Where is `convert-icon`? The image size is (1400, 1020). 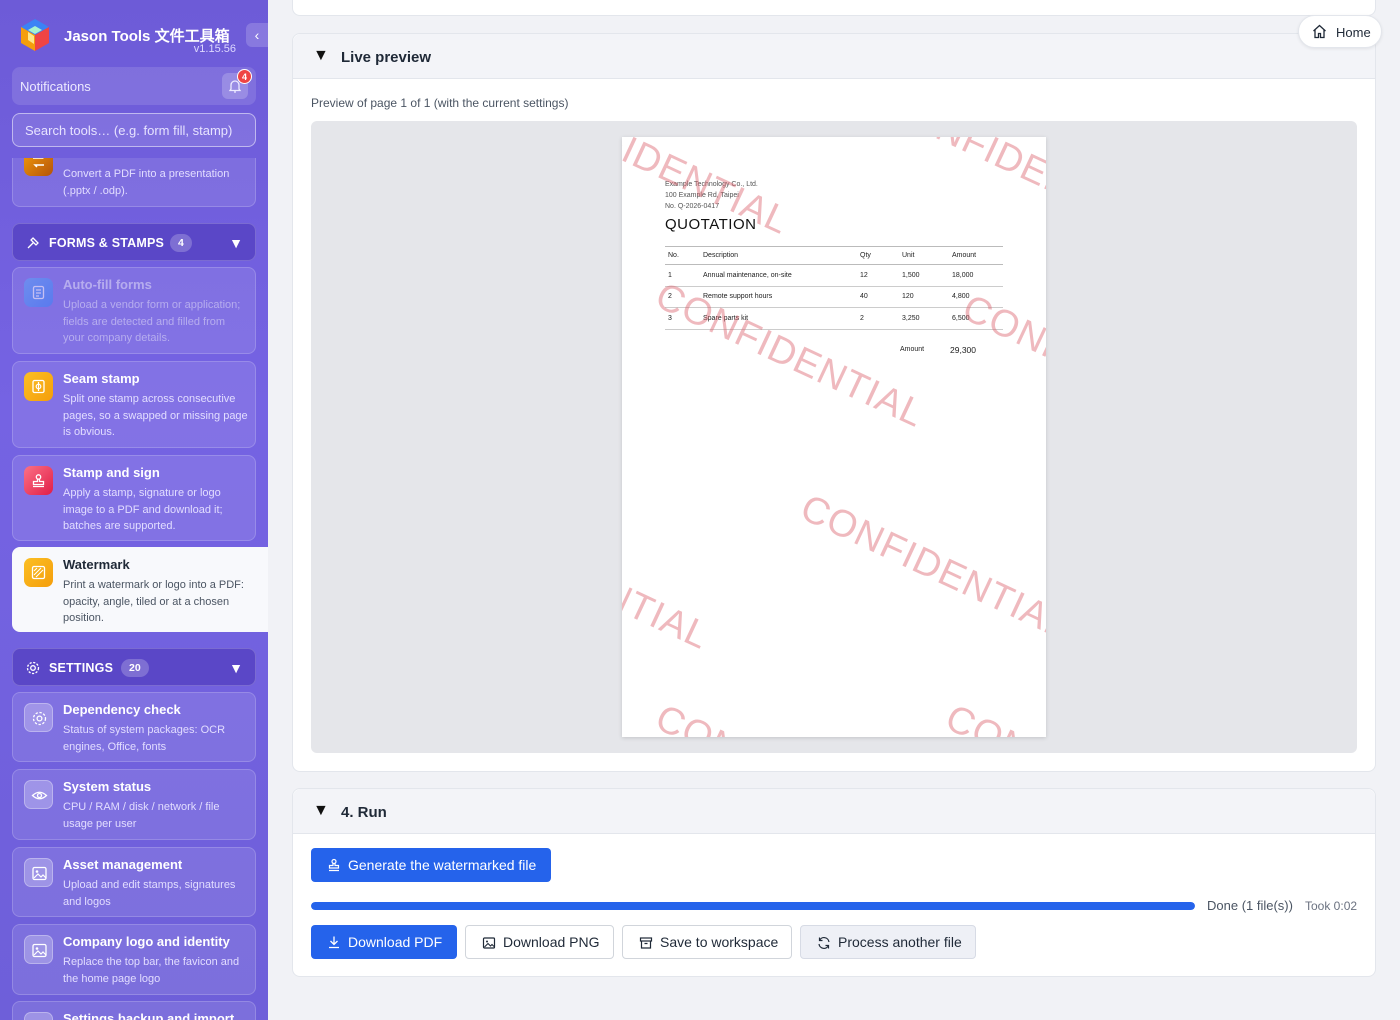 convert-icon is located at coordinates (38, 167).